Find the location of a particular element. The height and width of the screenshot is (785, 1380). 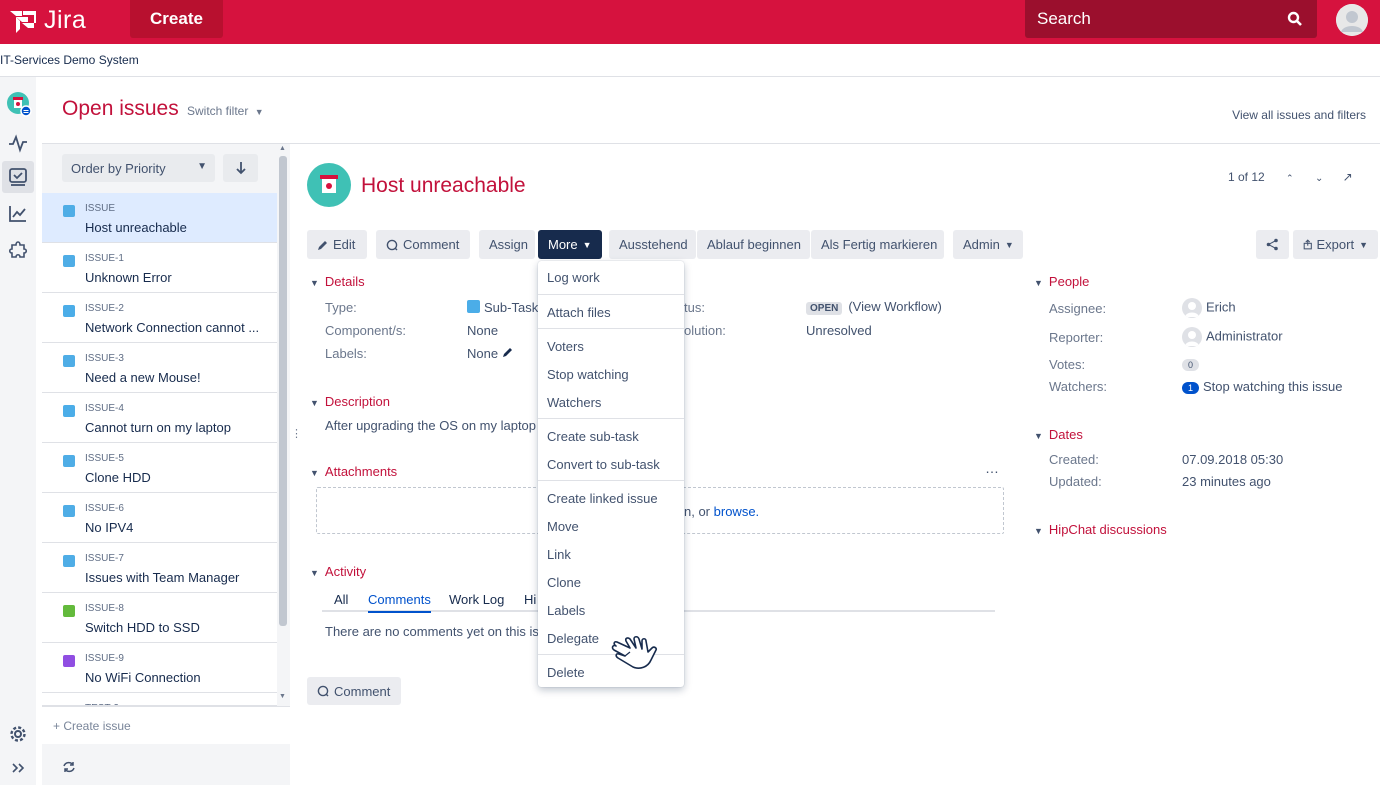

add-comment-button: Comment is located at coordinates (354, 691).